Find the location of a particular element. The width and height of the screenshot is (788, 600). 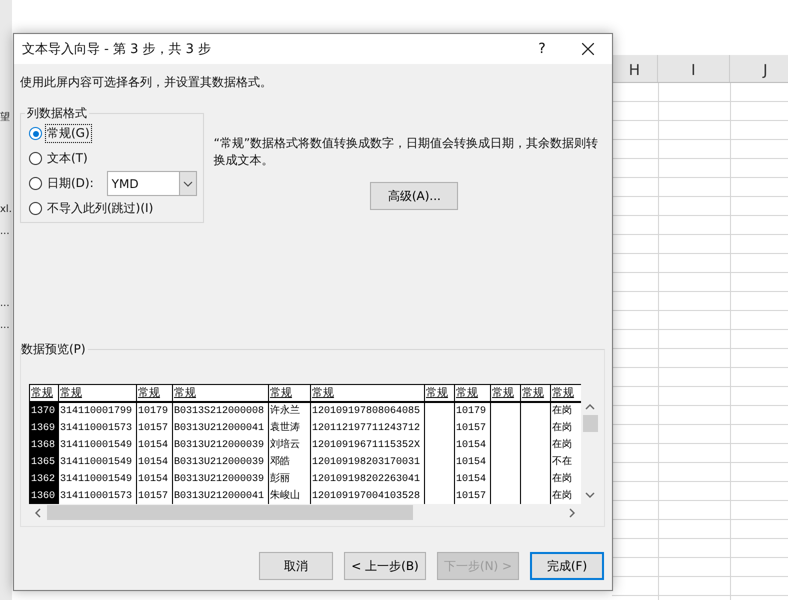

wizard-button: 取消 is located at coordinates (296, 566).